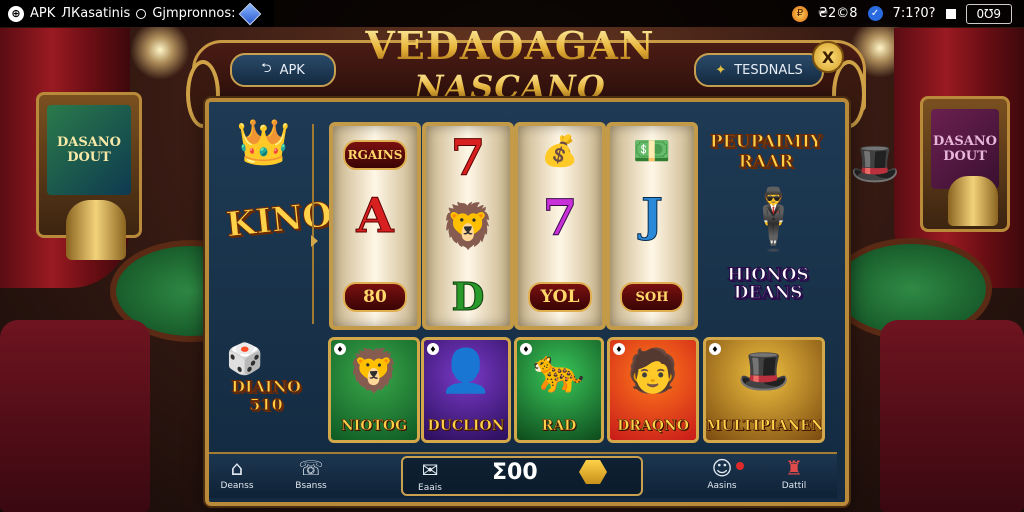 Image resolution: width=1024 pixels, height=512 pixels. I want to click on left-character-icon: 👑, so click(263, 142).